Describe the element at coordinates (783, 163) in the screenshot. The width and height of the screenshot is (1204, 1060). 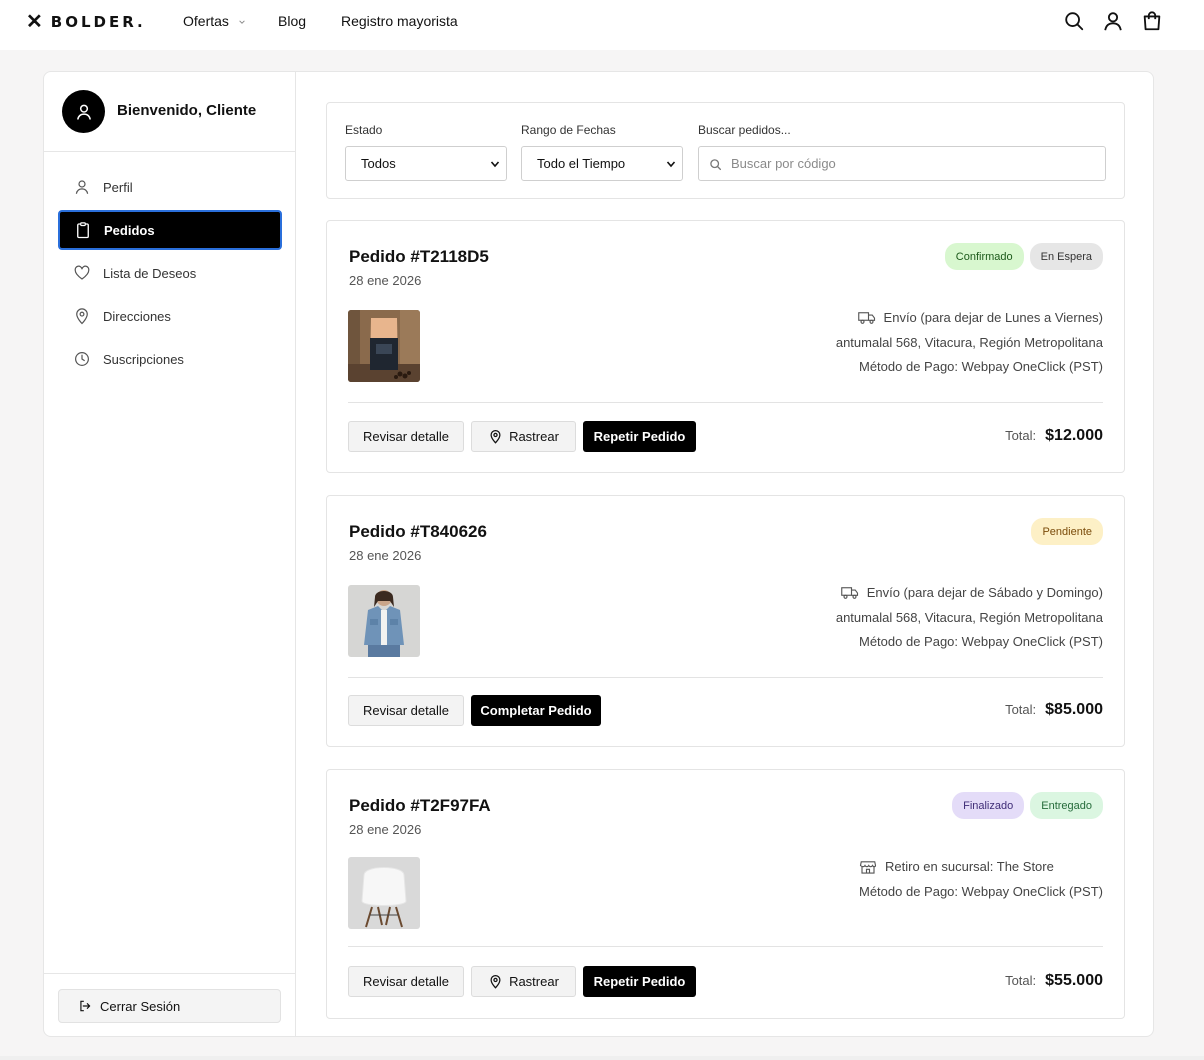
I see `search-placeholder: Buscar por código` at that location.